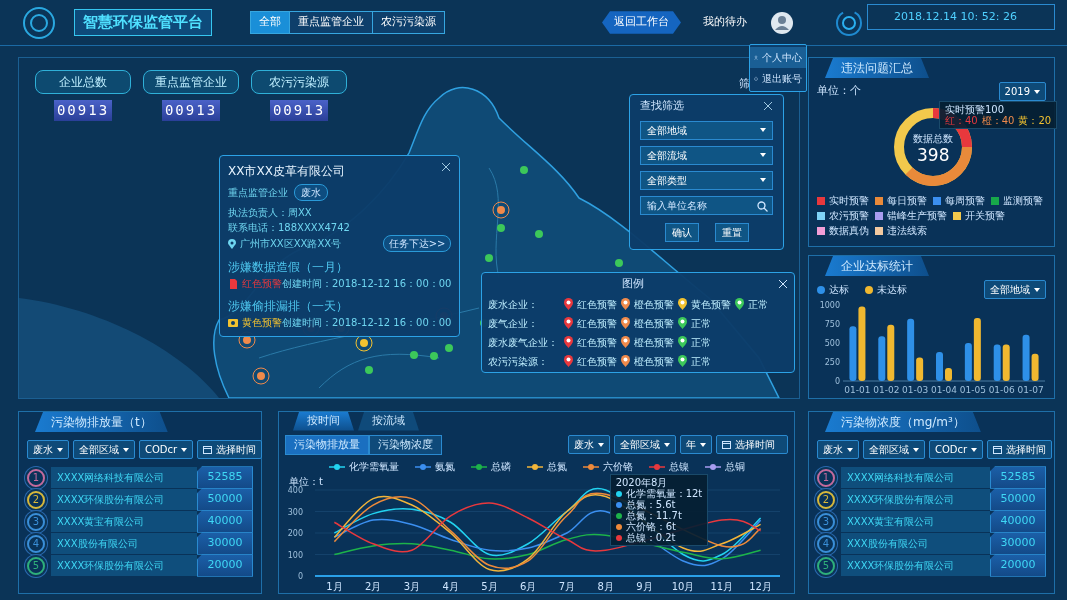  I want to click on axis-tick-label: 400, so click(295, 490).